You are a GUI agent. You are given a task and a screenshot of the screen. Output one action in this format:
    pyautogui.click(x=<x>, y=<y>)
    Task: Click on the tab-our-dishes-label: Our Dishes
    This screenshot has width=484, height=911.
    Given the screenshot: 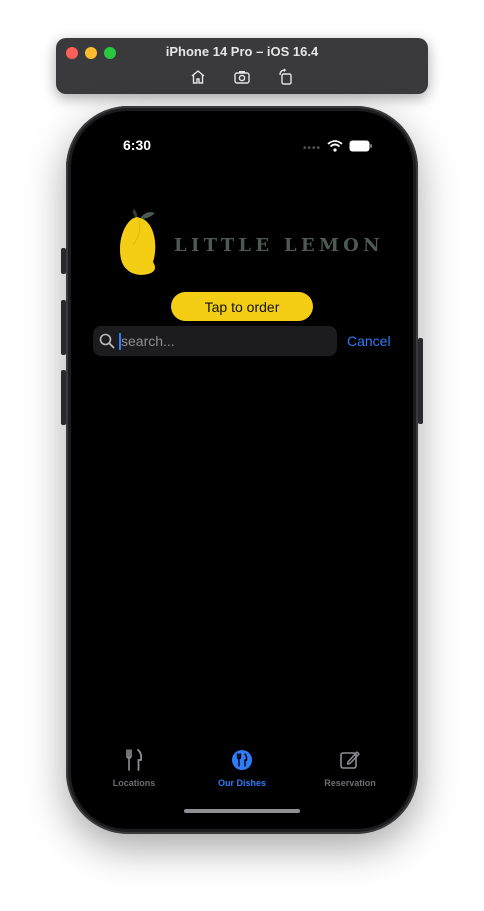 What is the action you would take?
    pyautogui.click(x=241, y=783)
    